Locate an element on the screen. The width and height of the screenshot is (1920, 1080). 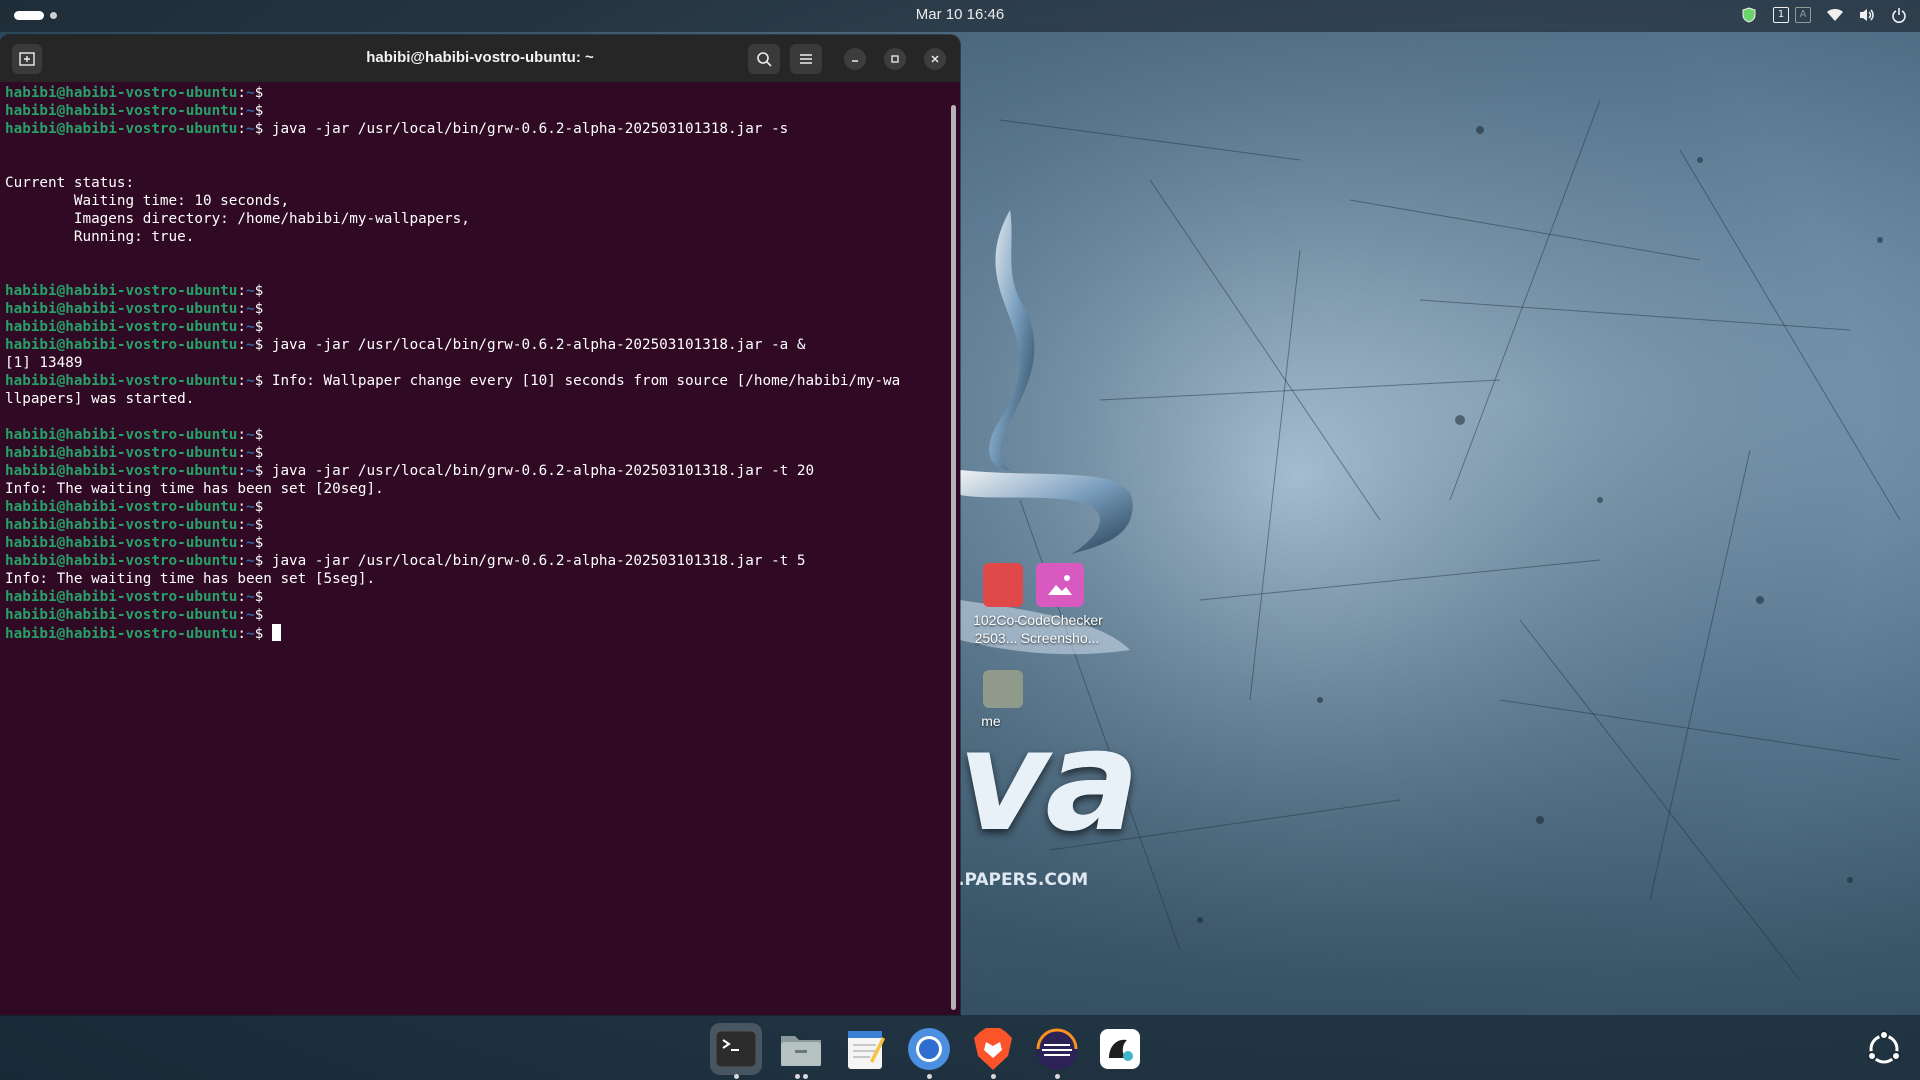
close-icon is located at coordinates (935, 59).